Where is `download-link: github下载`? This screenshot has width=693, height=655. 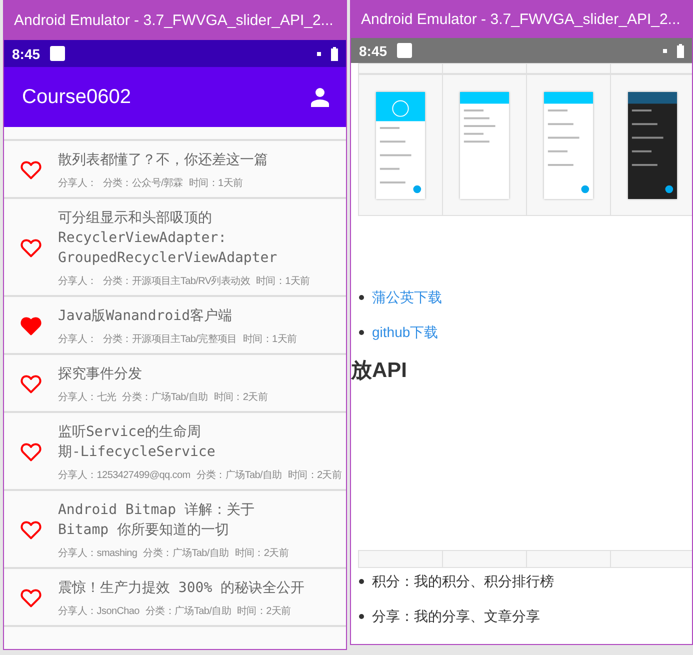
download-link: github下载 is located at coordinates (405, 332).